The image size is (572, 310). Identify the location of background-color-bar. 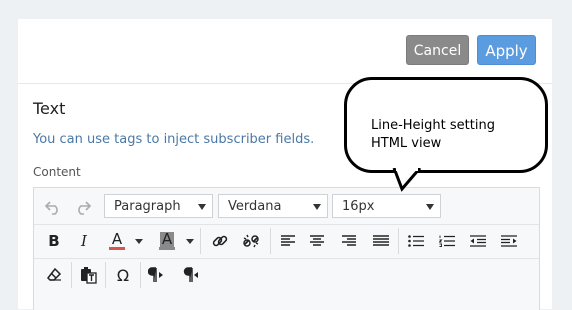
(167, 248).